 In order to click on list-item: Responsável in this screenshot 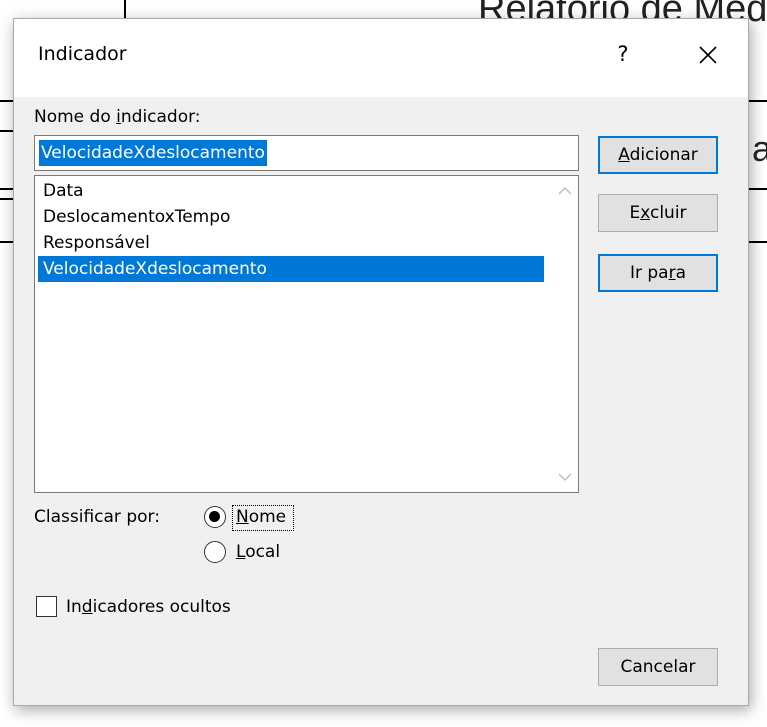, I will do `click(291, 243)`.